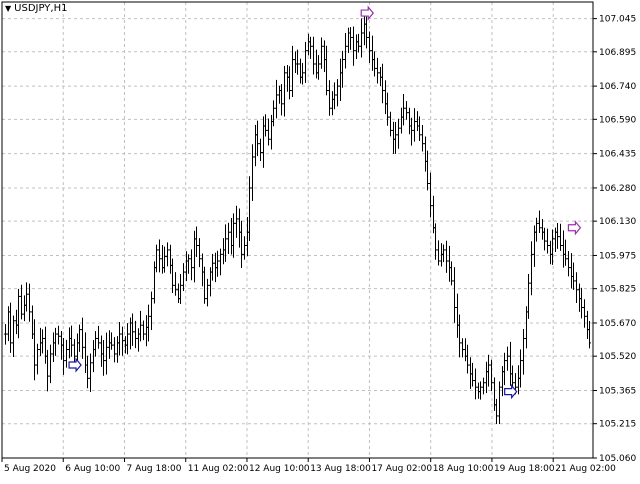 The width and height of the screenshot is (640, 484). Describe the element at coordinates (617, 290) in the screenshot. I see `y-tick-label: 105.825` at that location.